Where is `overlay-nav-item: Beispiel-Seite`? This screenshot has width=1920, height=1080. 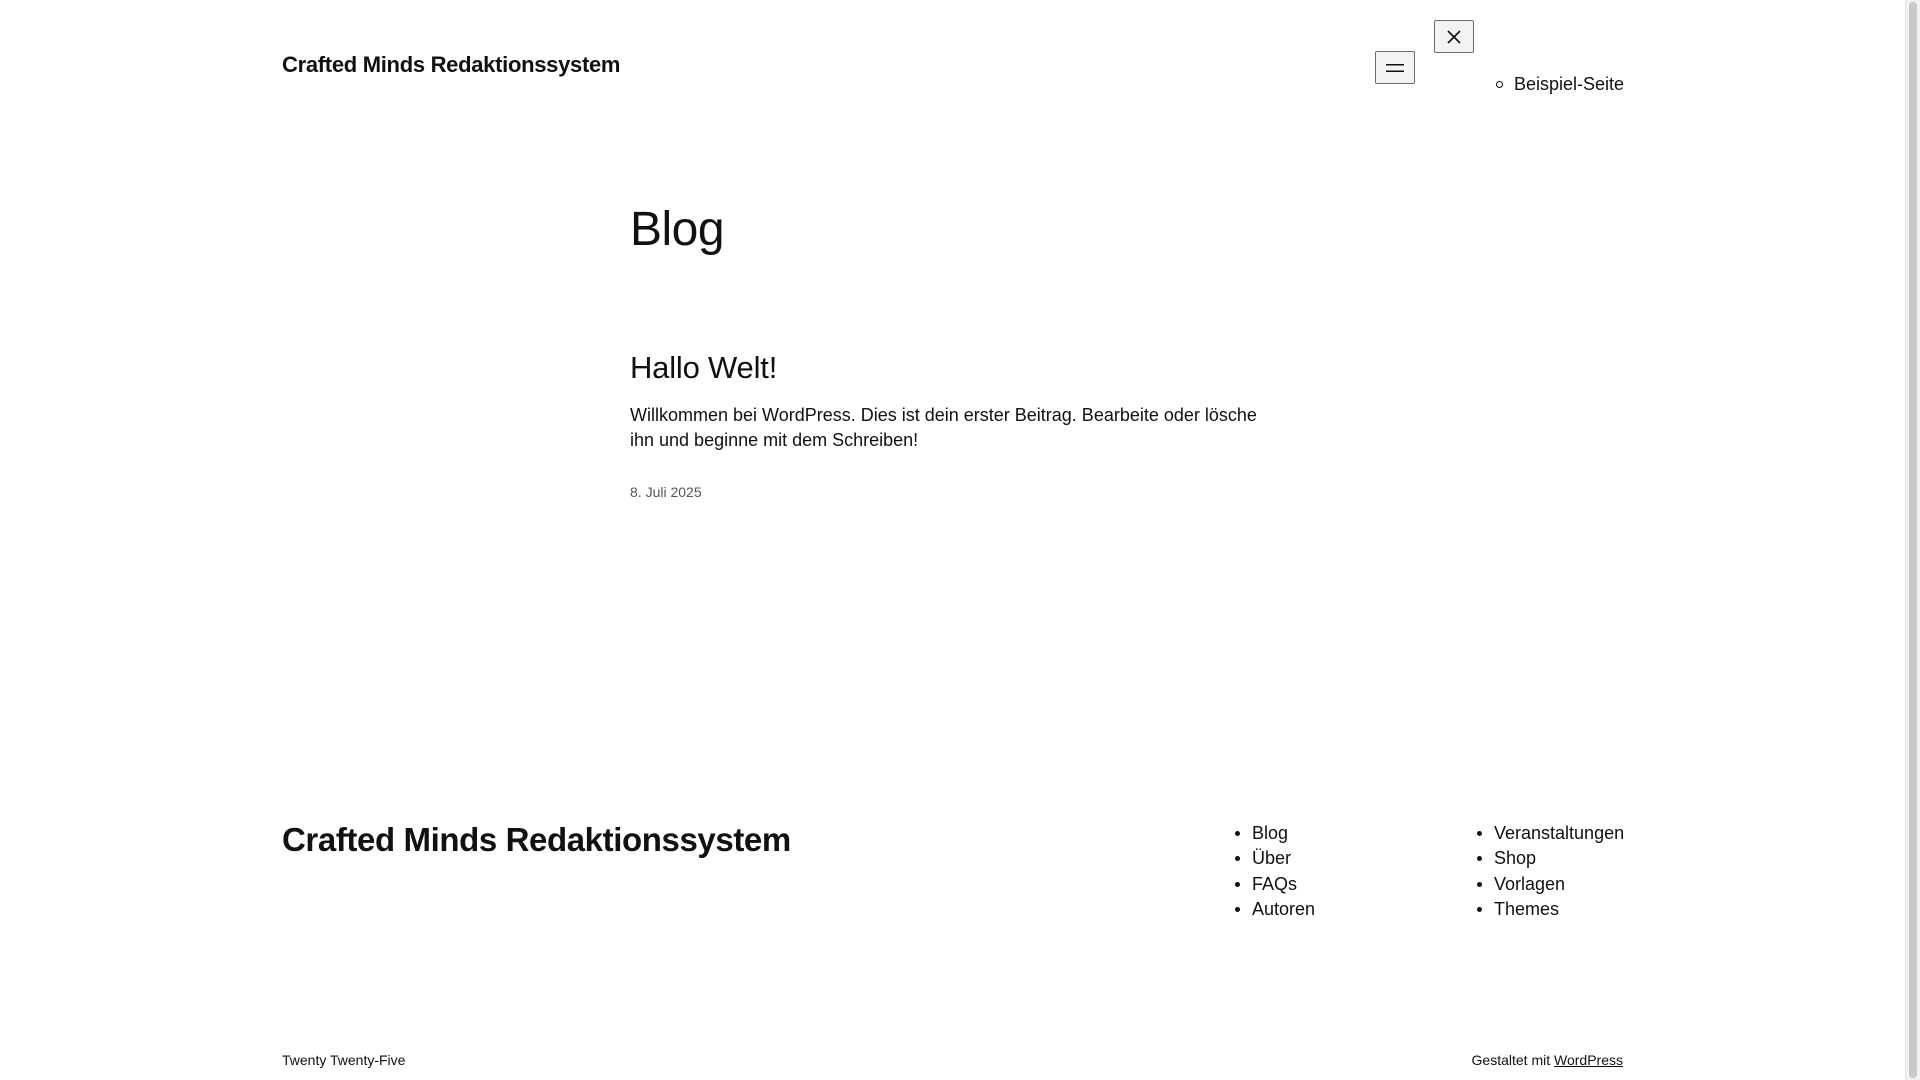 overlay-nav-item: Beispiel-Seite is located at coordinates (1557, 84).